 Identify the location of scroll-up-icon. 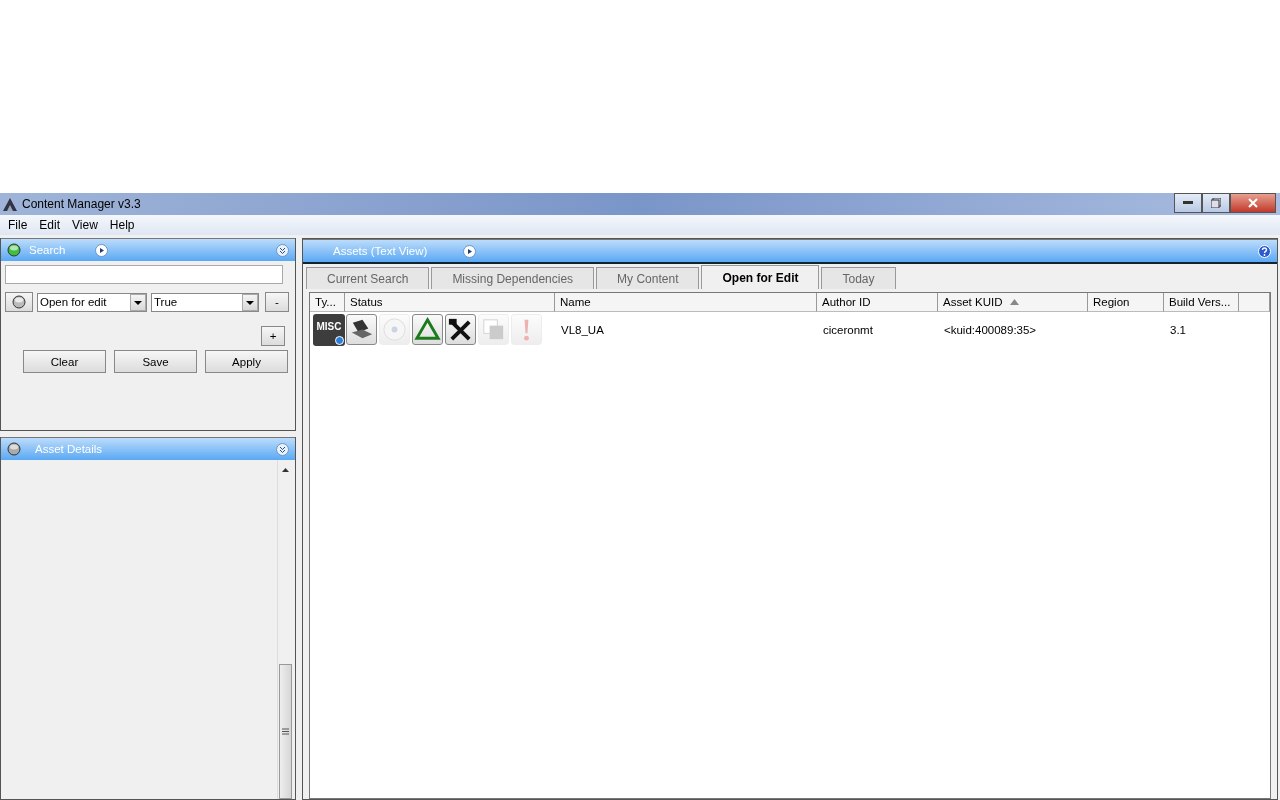
(285, 470).